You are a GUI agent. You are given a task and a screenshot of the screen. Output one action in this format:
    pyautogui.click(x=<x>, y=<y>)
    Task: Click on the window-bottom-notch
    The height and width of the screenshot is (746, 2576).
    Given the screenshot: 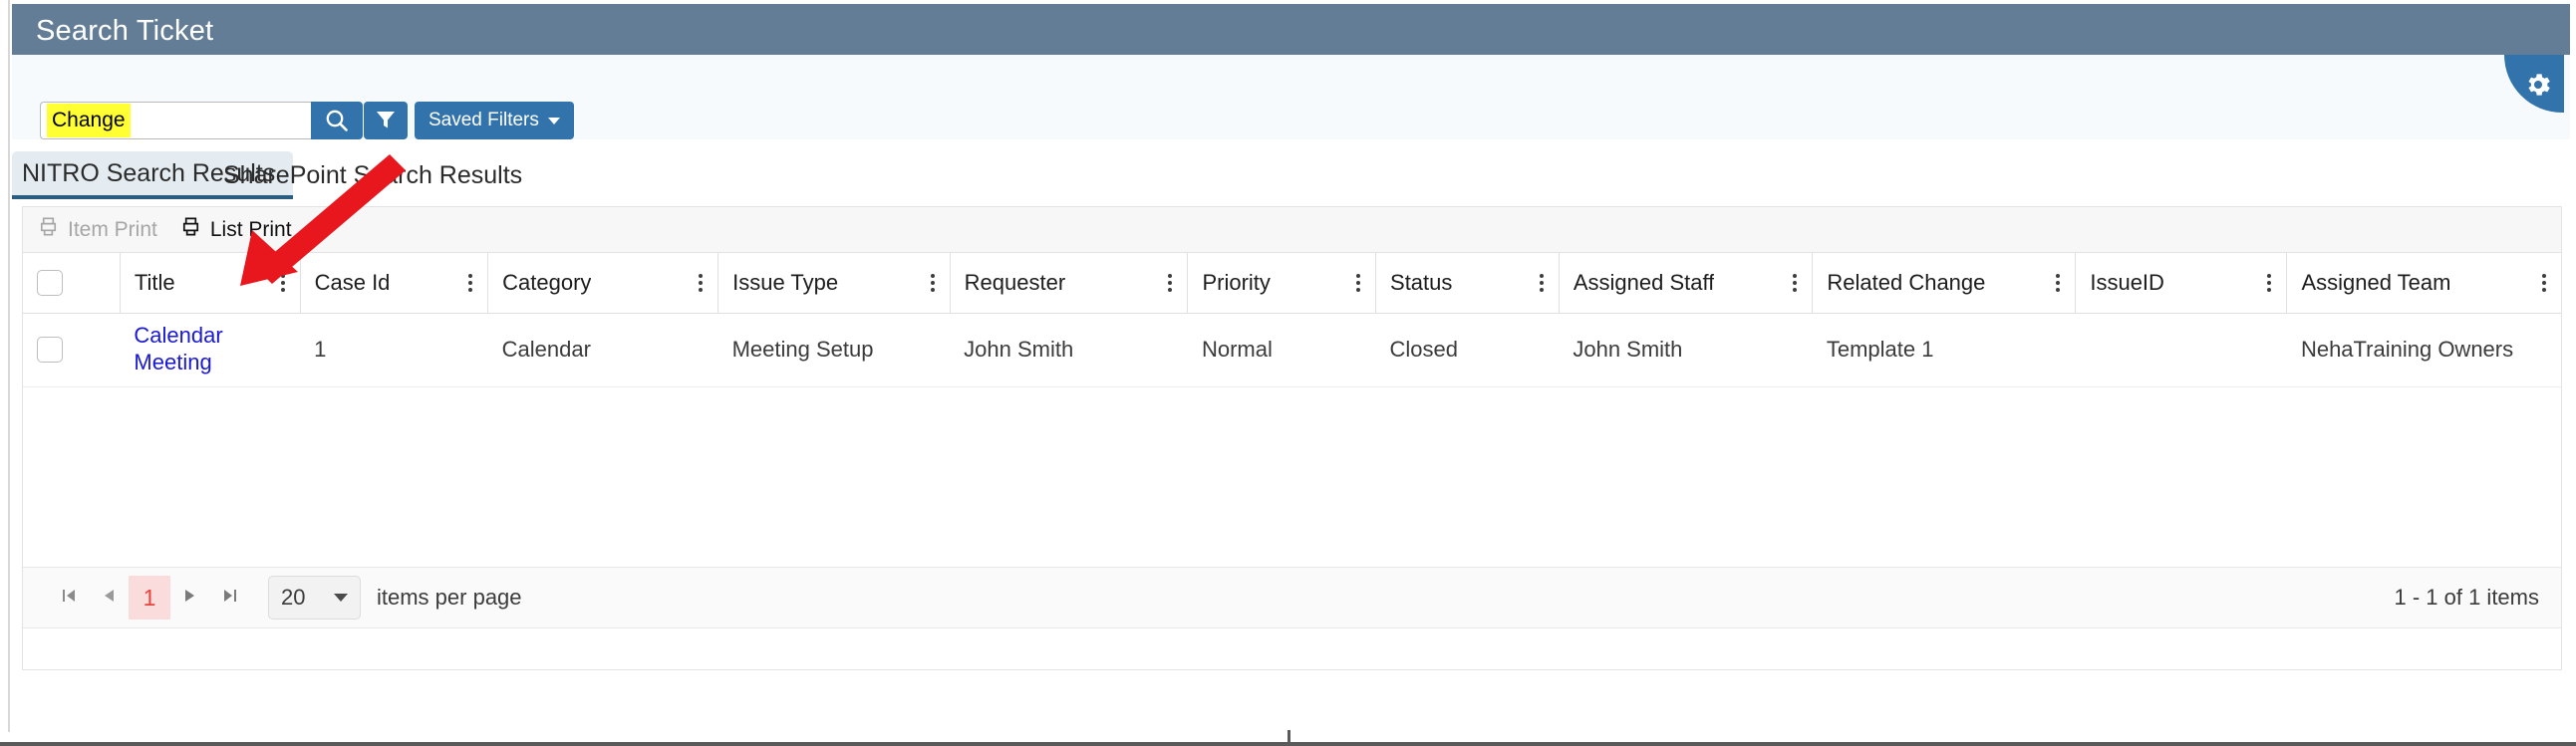 What is the action you would take?
    pyautogui.click(x=1289, y=736)
    